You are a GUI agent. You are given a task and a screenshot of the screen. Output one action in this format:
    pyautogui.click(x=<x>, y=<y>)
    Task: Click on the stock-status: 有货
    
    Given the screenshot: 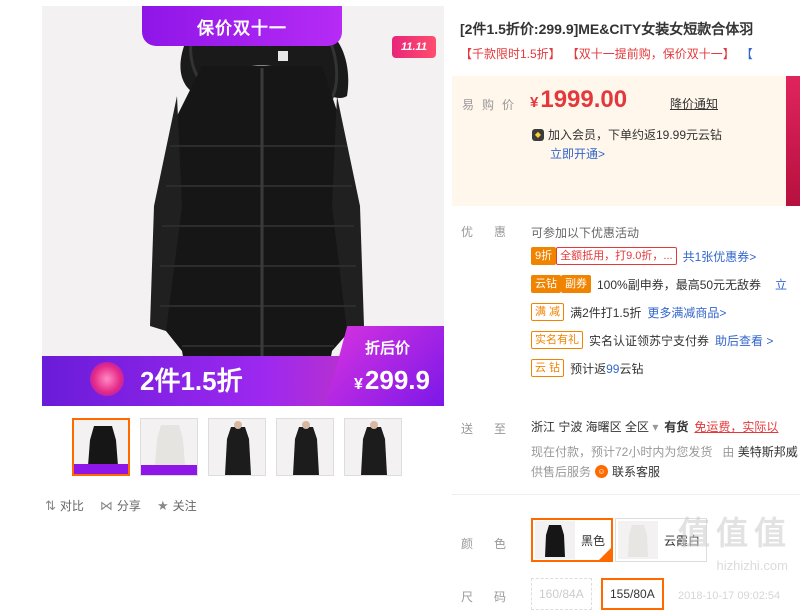 What is the action you would take?
    pyautogui.click(x=676, y=427)
    